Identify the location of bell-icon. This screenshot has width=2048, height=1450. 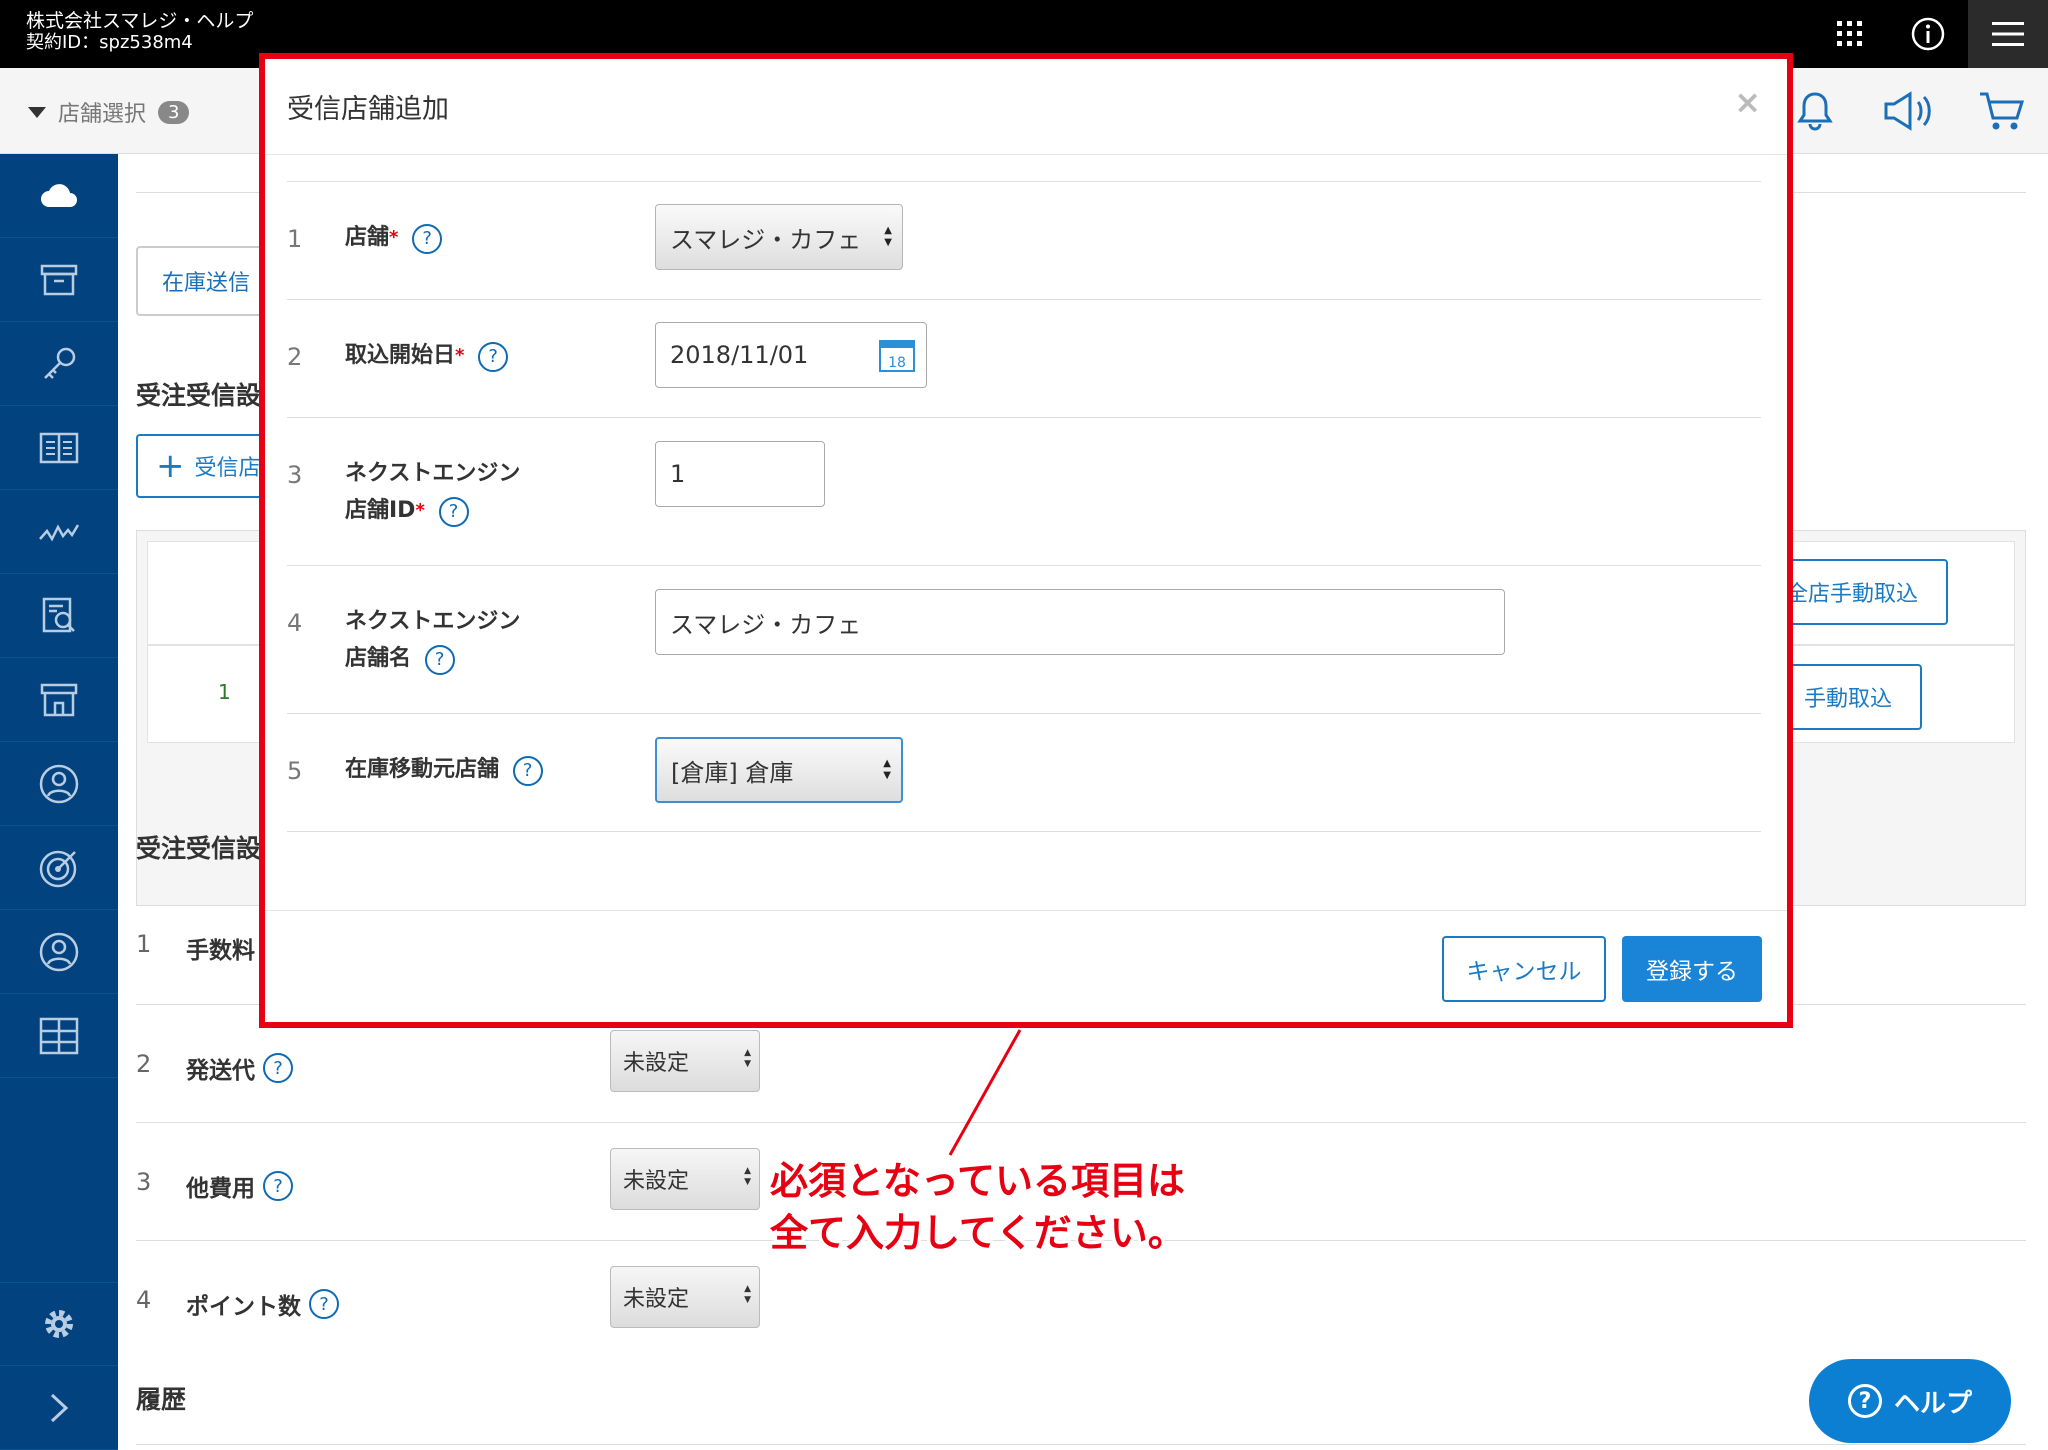
(1815, 111).